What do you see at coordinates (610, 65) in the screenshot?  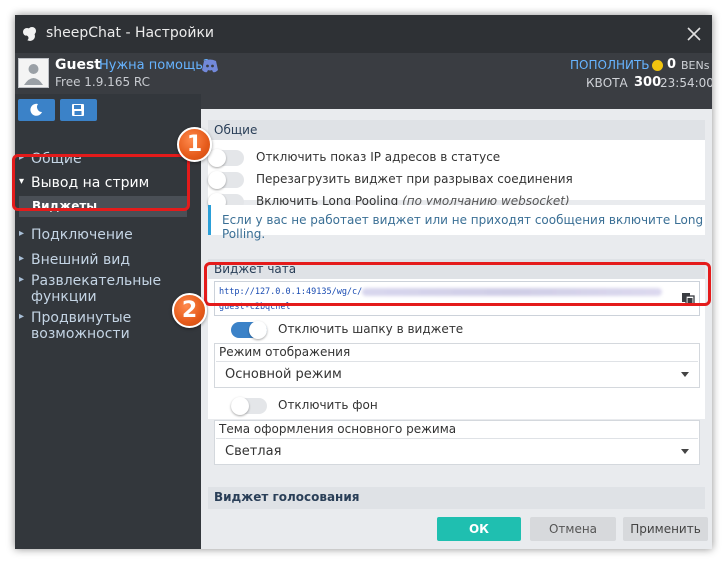 I see `topup-link: ПОПОЛНИТЬ` at bounding box center [610, 65].